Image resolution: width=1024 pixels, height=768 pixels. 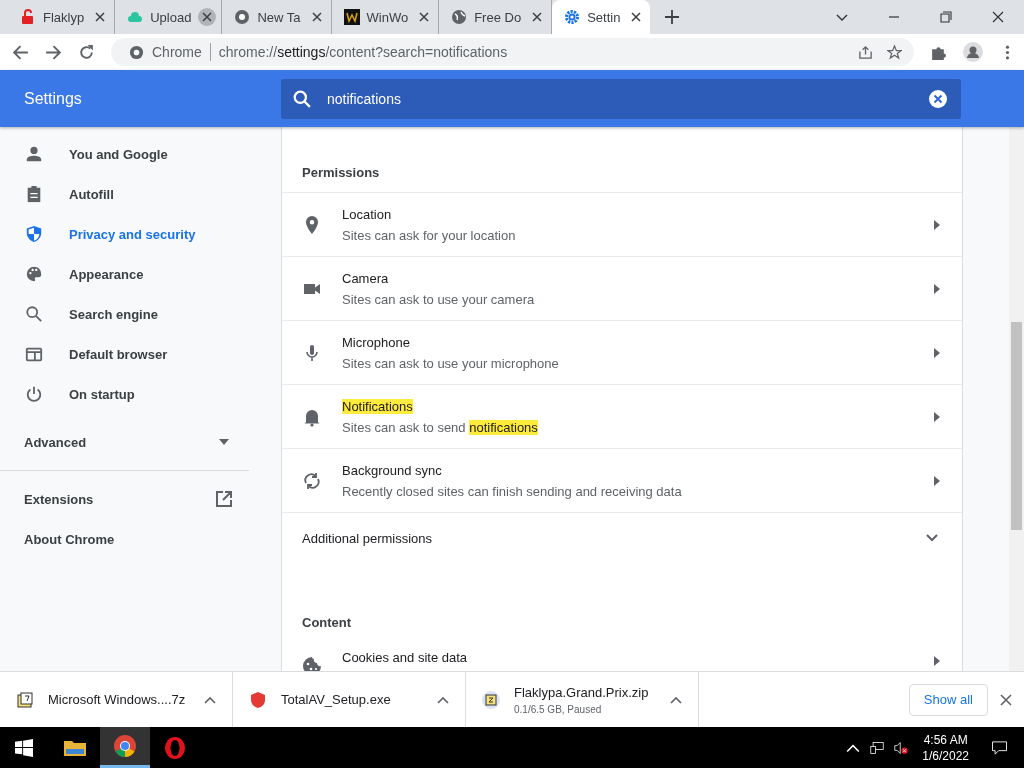 What do you see at coordinates (622, 656) in the screenshot?
I see `content-setting-row: Cookies and site data` at bounding box center [622, 656].